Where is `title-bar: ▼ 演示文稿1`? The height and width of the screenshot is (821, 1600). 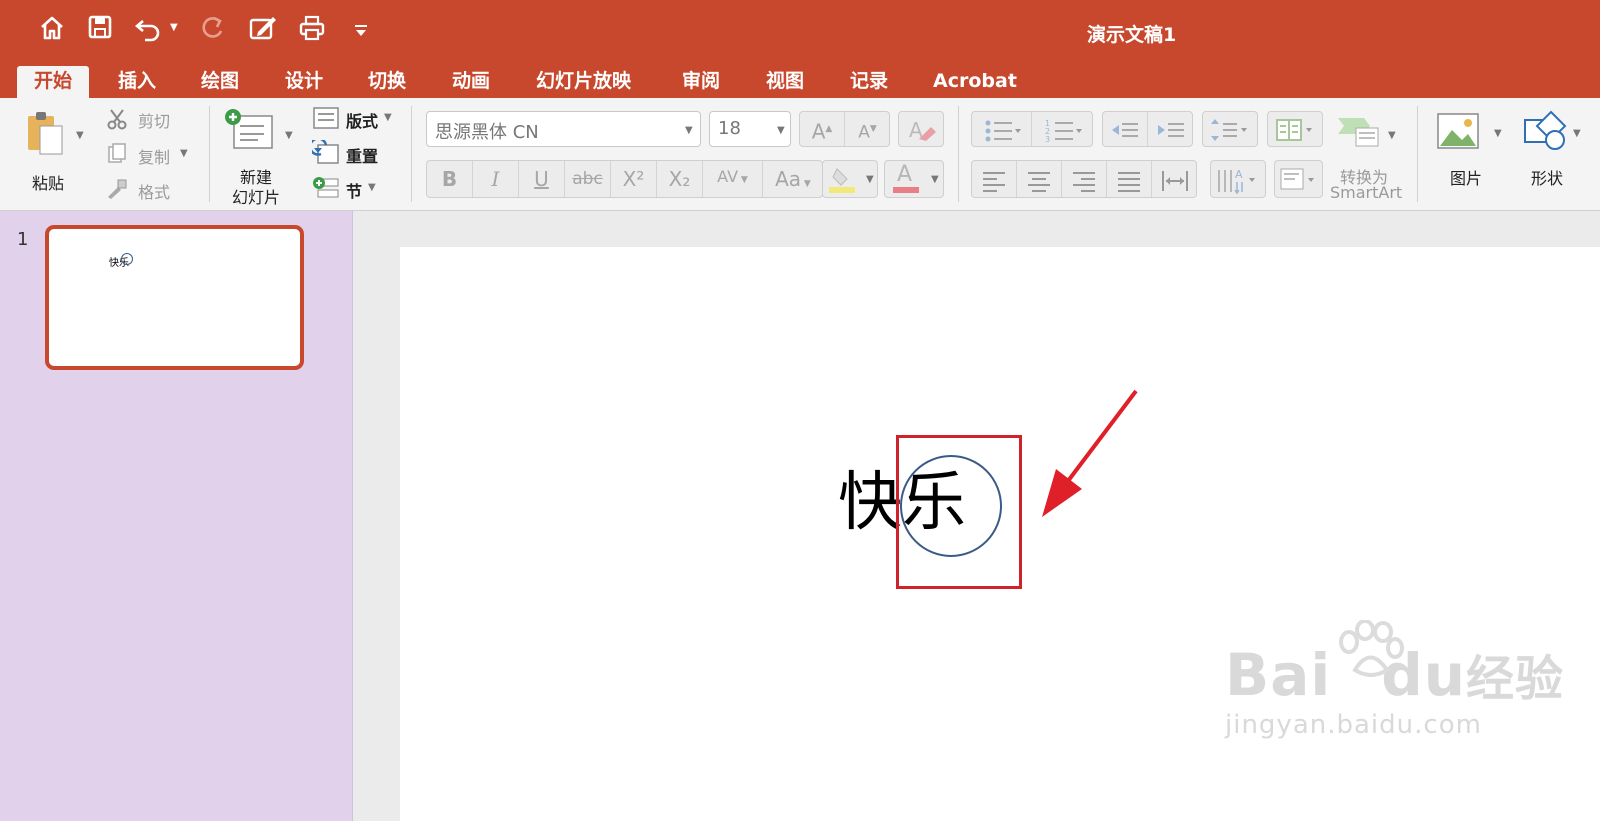
title-bar: ▼ 演示文稿1 is located at coordinates (800, 31).